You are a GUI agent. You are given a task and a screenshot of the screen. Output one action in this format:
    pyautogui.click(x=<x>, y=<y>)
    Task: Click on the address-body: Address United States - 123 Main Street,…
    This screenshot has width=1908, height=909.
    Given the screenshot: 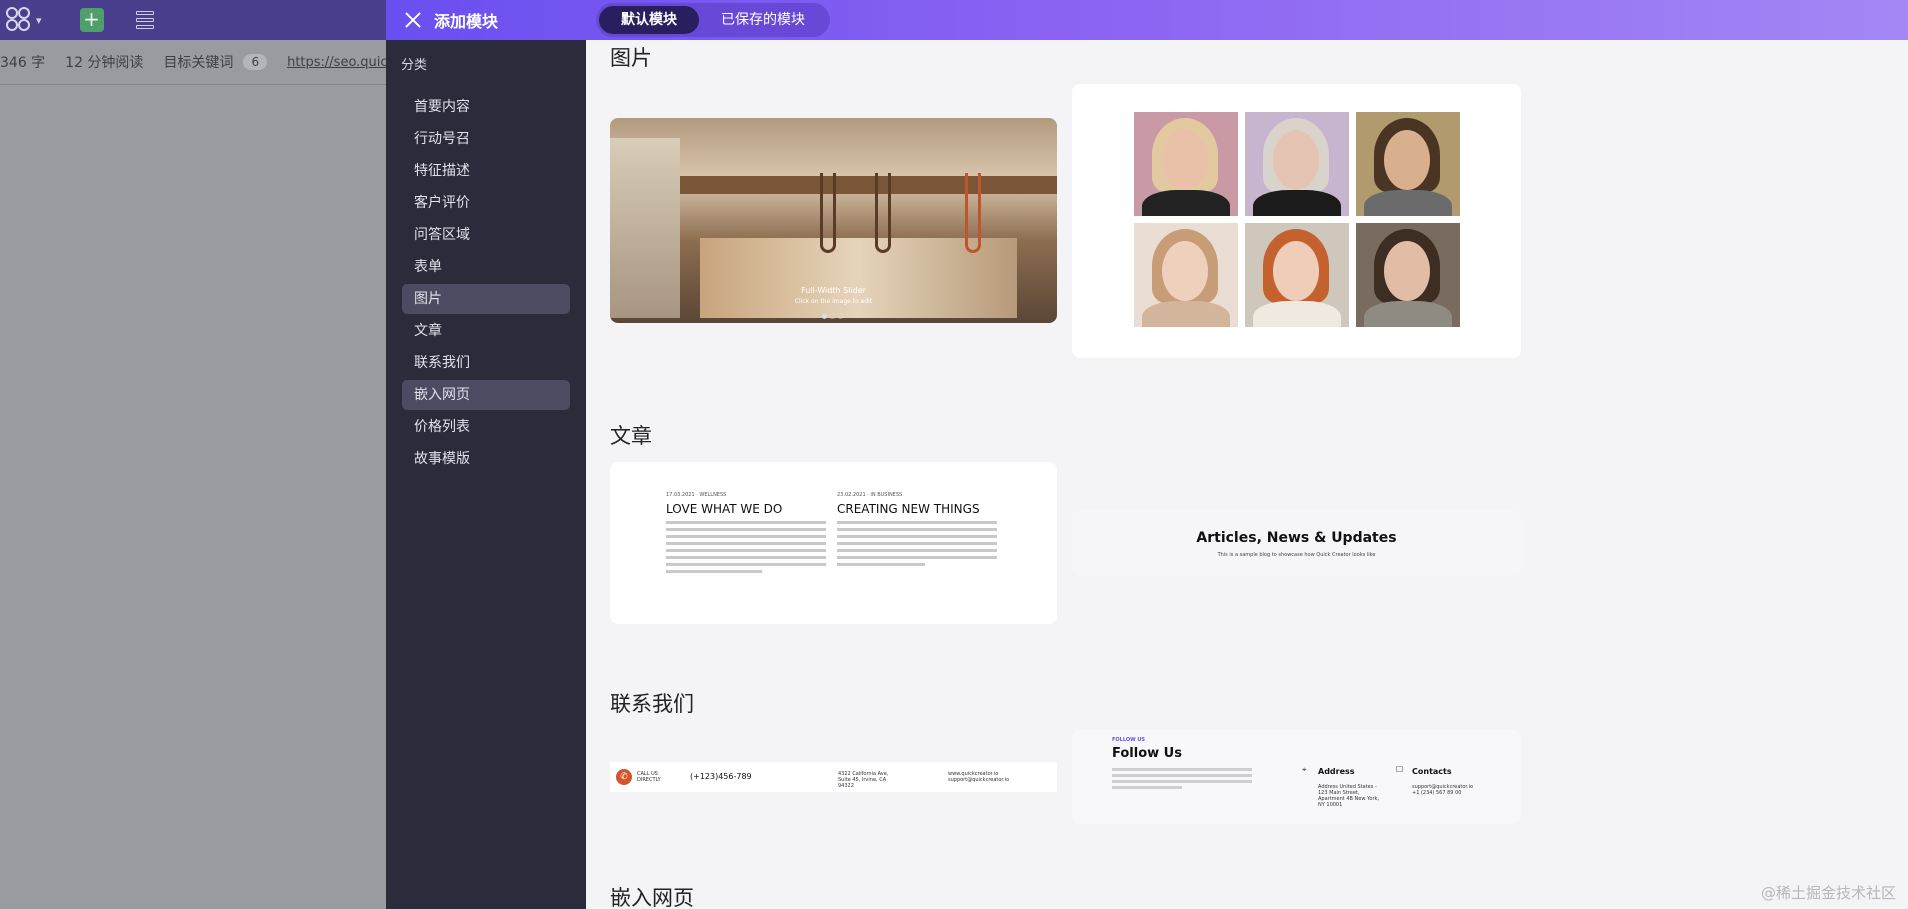 What is the action you would take?
    pyautogui.click(x=1349, y=796)
    